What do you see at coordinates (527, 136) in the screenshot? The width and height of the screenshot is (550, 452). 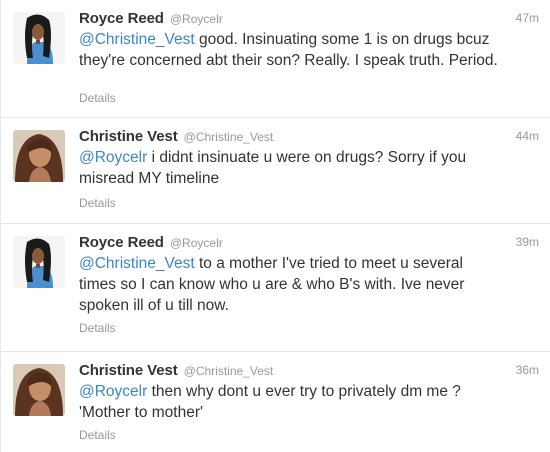 I see `tweet-timestamp: 44m` at bounding box center [527, 136].